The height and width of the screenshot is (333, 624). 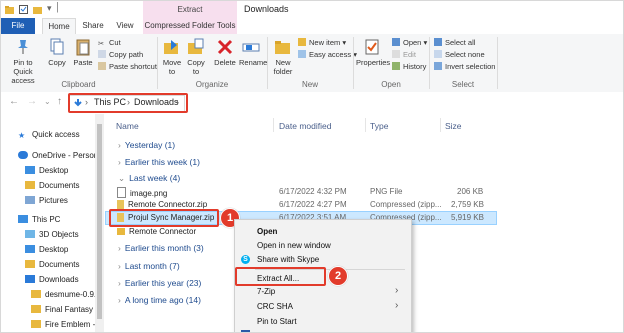 I want to click on file-name-text: image.png, so click(x=149, y=193).